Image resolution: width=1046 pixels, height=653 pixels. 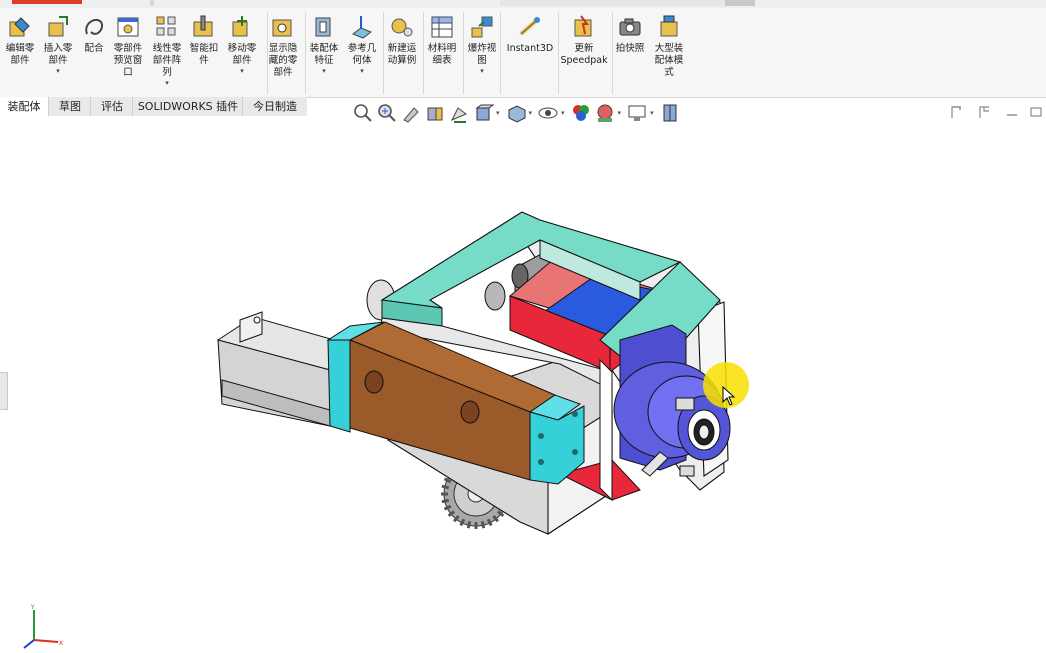 I want to click on app-accent-bar, so click(x=47, y=2).